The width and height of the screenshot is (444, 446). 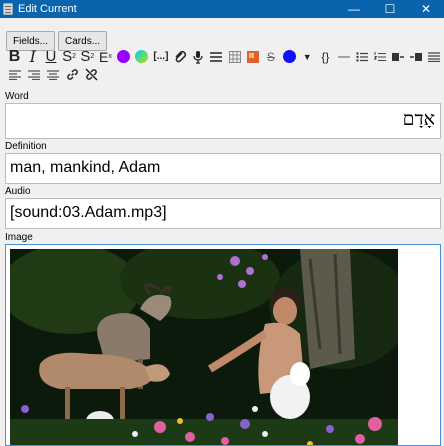 I want to click on minimize-button: —, so click(x=354, y=9).